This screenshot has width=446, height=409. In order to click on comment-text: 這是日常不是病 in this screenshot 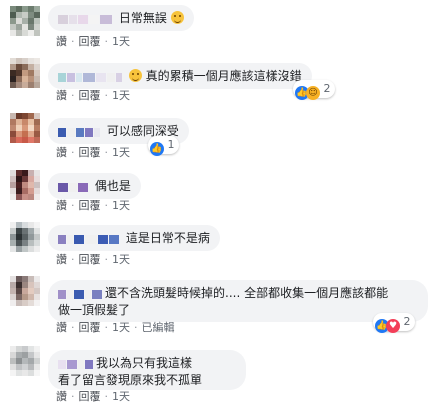, I will do `click(167, 238)`.